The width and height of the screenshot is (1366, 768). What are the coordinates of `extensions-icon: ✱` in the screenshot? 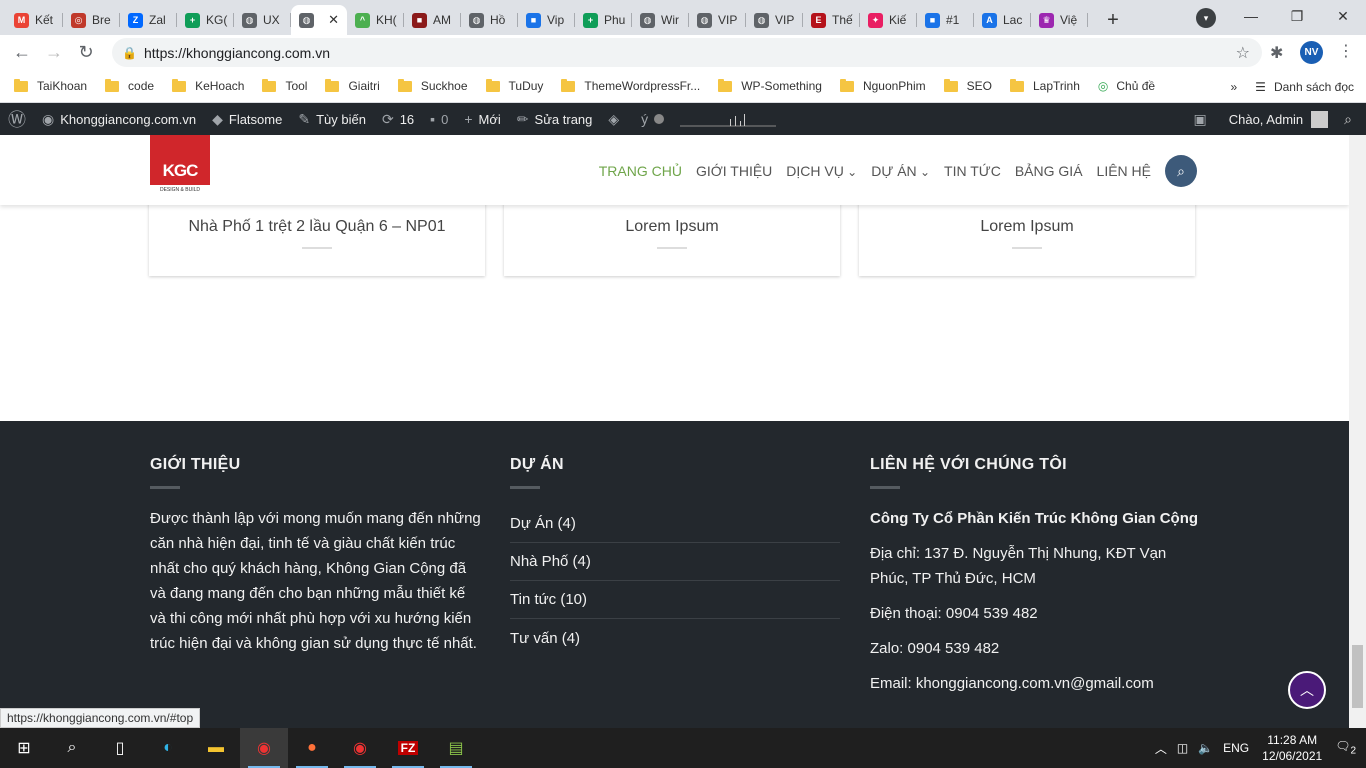 It's located at (1276, 53).